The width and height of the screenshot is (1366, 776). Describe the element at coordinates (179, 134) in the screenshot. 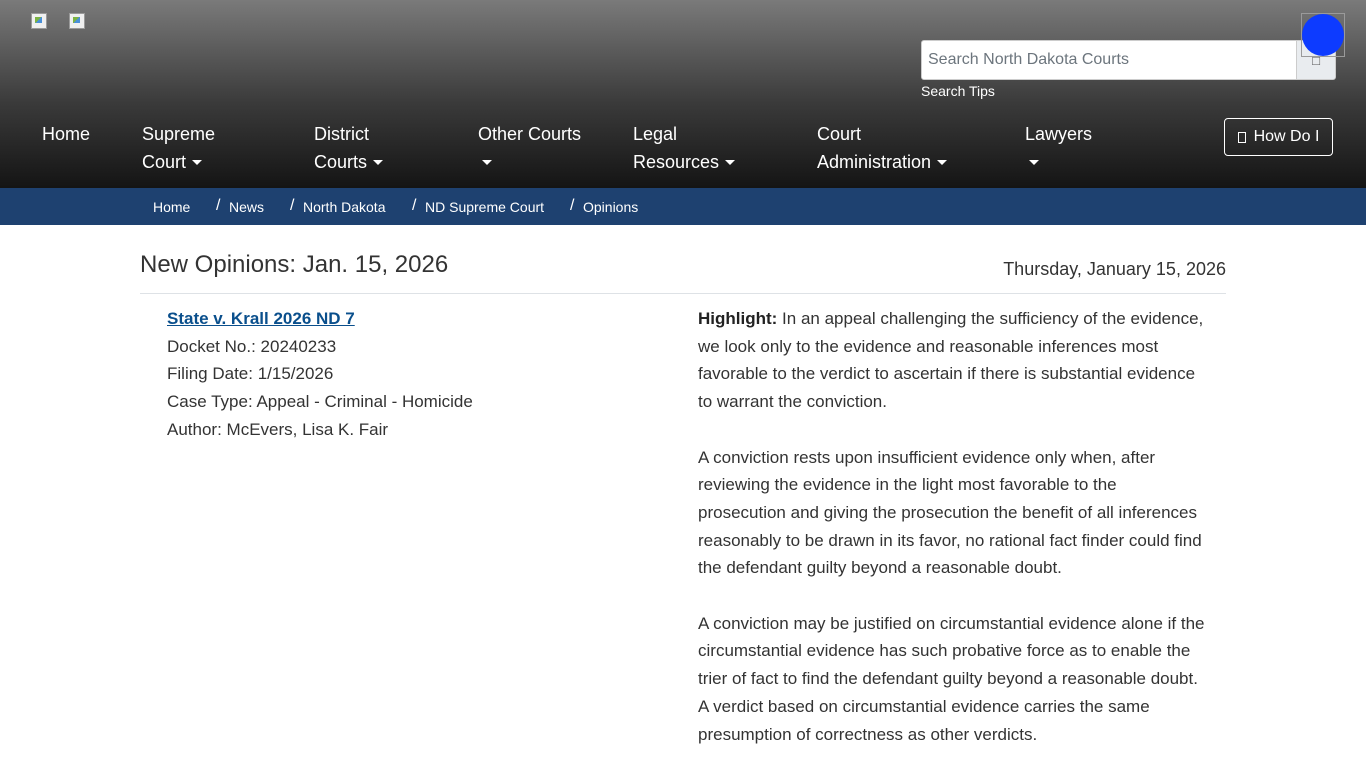

I see `nav-label-line1: Supreme` at that location.